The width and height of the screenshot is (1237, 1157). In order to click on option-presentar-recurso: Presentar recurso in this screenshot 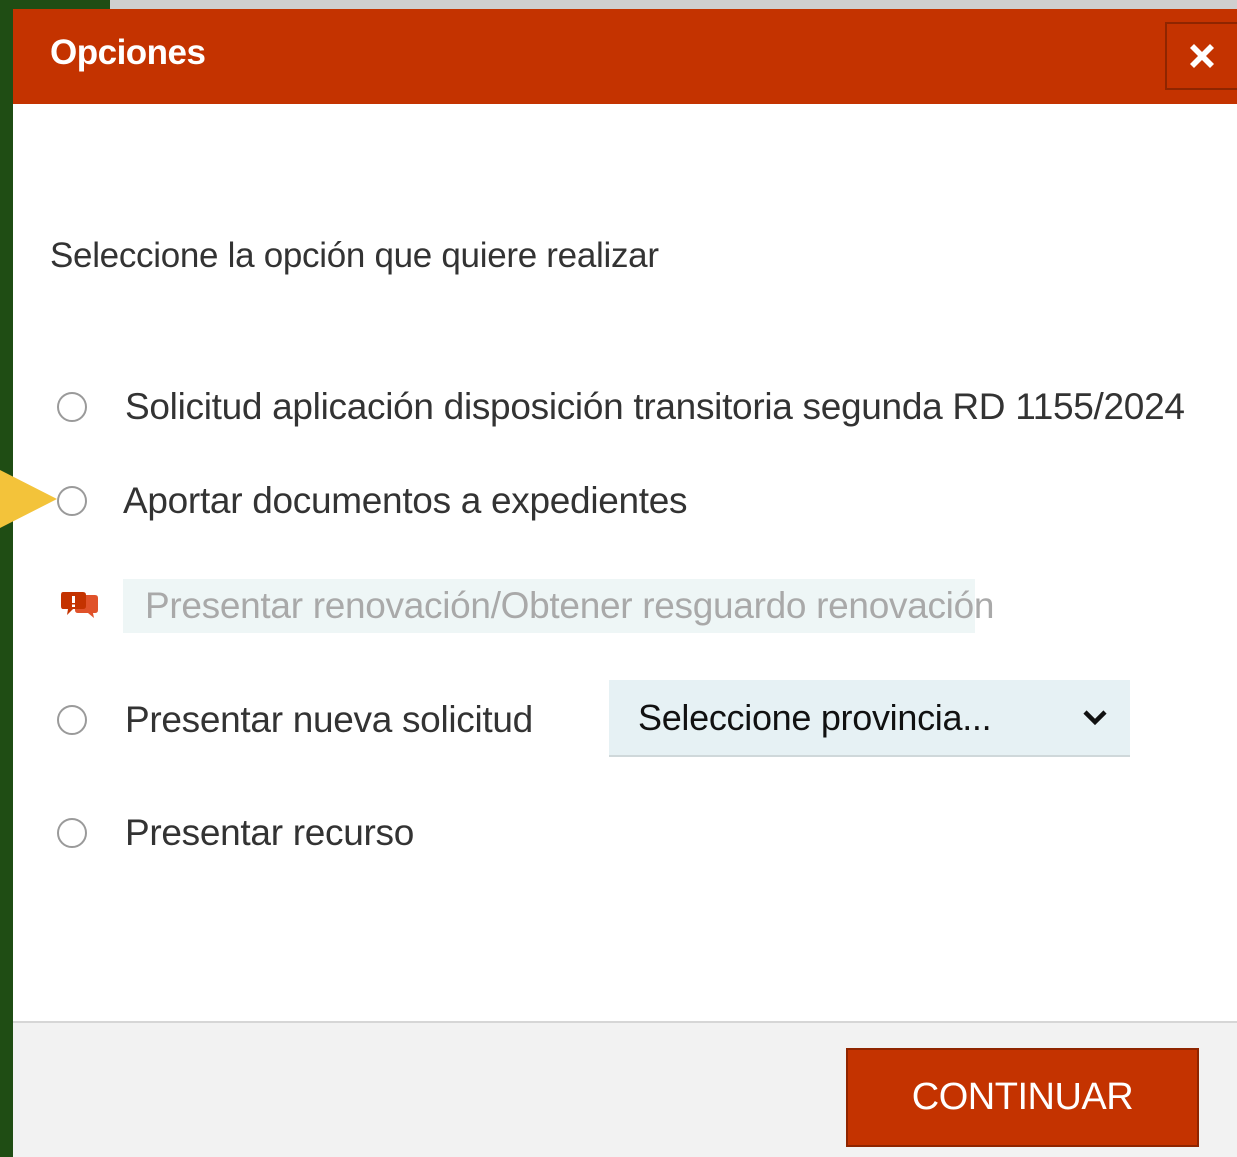, I will do `click(235, 833)`.